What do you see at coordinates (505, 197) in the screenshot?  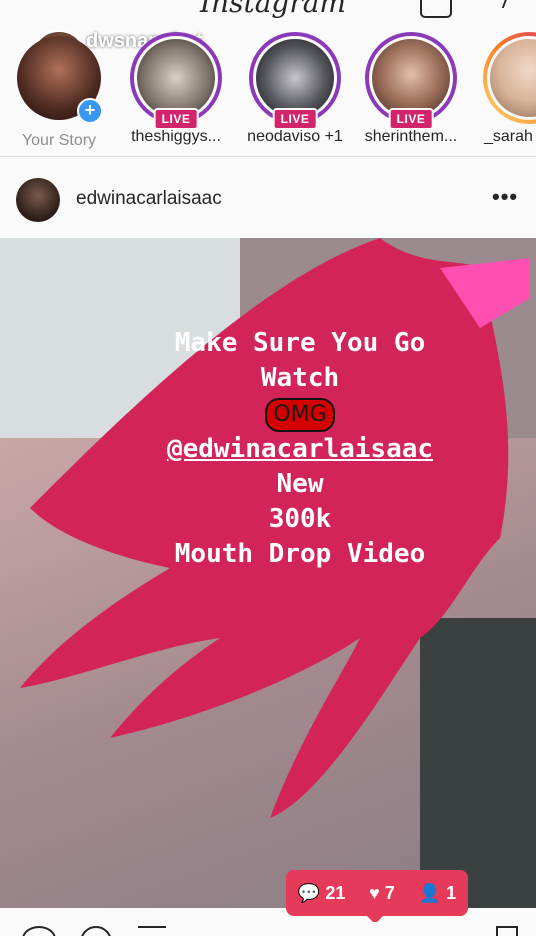 I see `more-options-icon: •••` at bounding box center [505, 197].